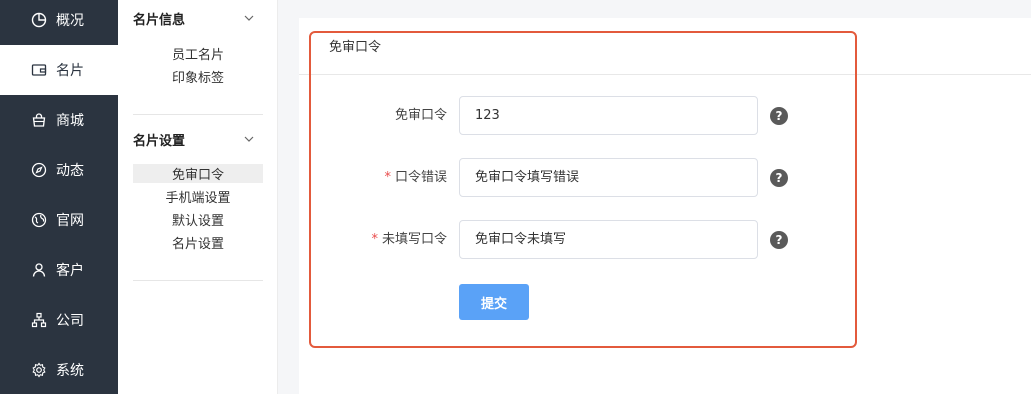 Image resolution: width=1031 pixels, height=395 pixels. What do you see at coordinates (39, 120) in the screenshot?
I see `shopping-bag-icon` at bounding box center [39, 120].